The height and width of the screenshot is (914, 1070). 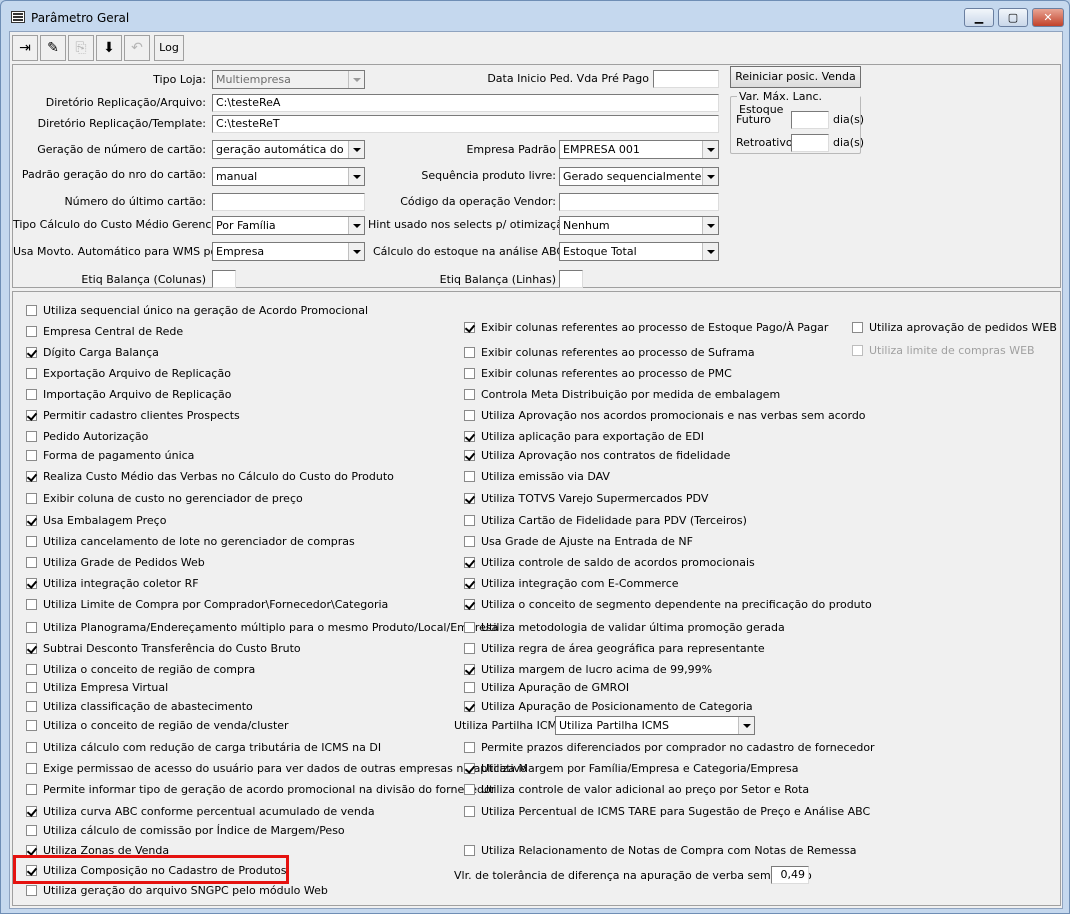 I want to click on retroativo-input, so click(x=810, y=143).